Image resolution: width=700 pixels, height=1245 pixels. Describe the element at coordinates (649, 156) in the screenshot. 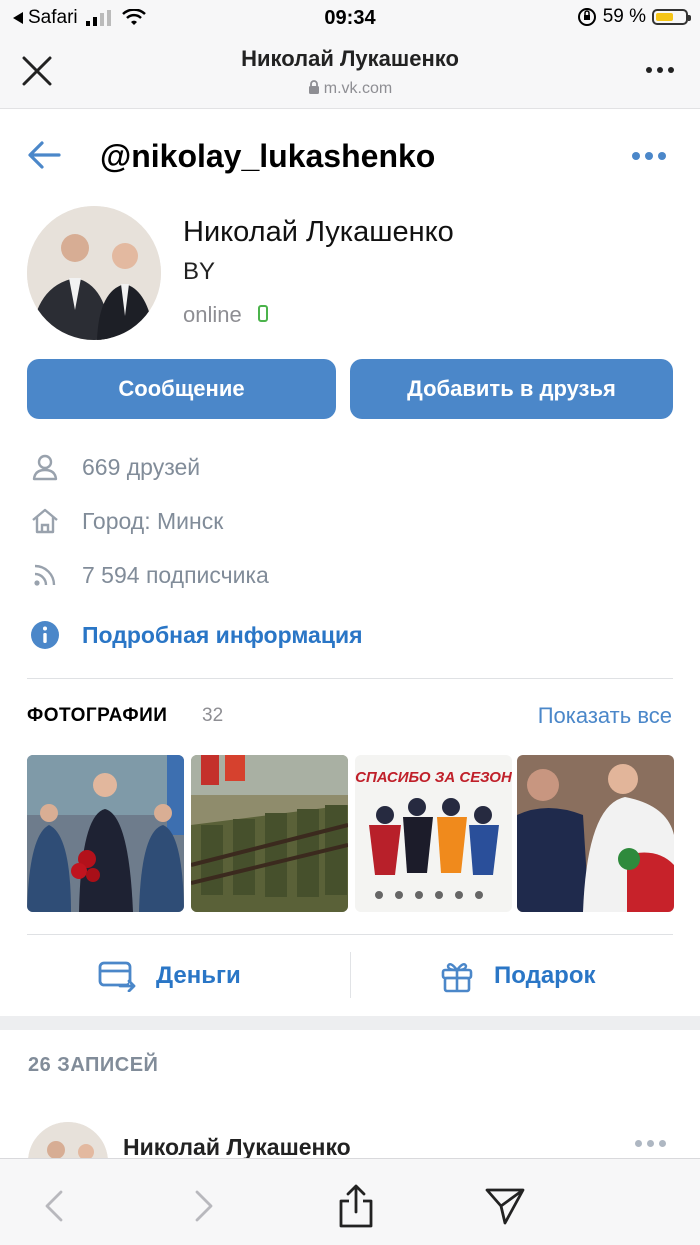

I see `profile-more-button` at that location.